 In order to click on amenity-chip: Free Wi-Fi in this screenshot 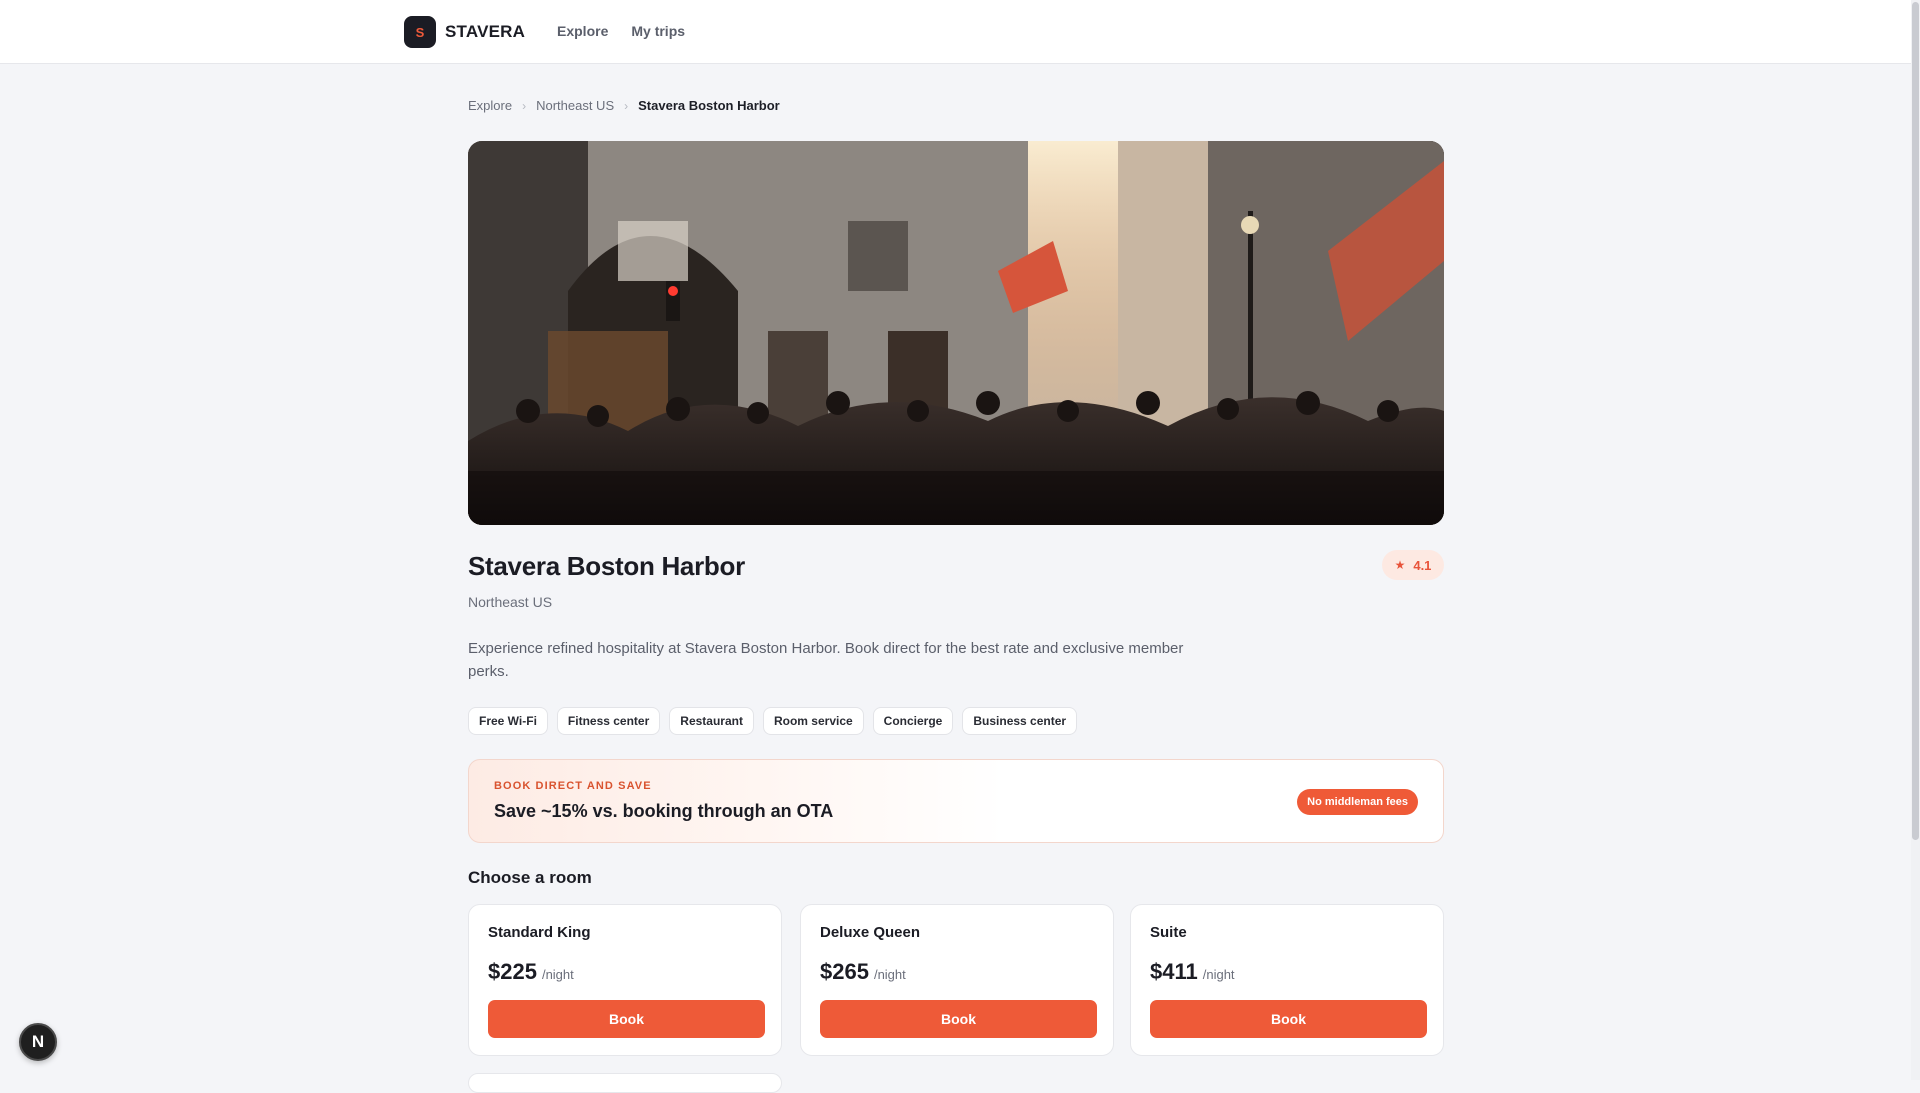, I will do `click(508, 721)`.